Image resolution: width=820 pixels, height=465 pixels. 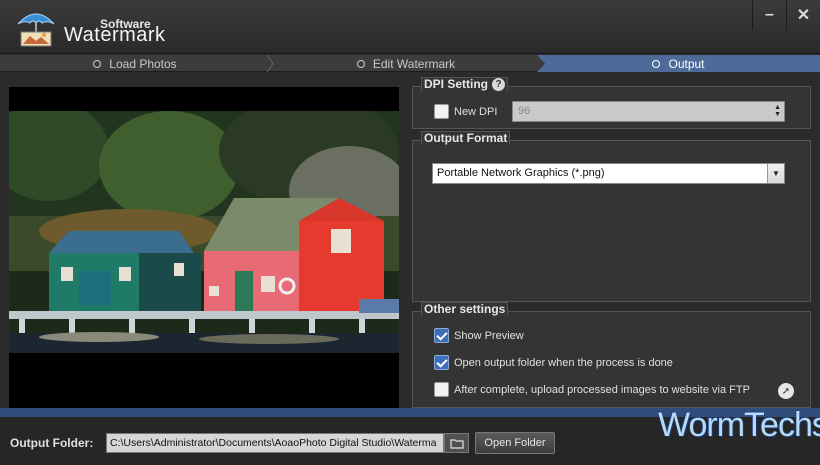 What do you see at coordinates (441, 362) in the screenshot?
I see `open-folder-checkbox` at bounding box center [441, 362].